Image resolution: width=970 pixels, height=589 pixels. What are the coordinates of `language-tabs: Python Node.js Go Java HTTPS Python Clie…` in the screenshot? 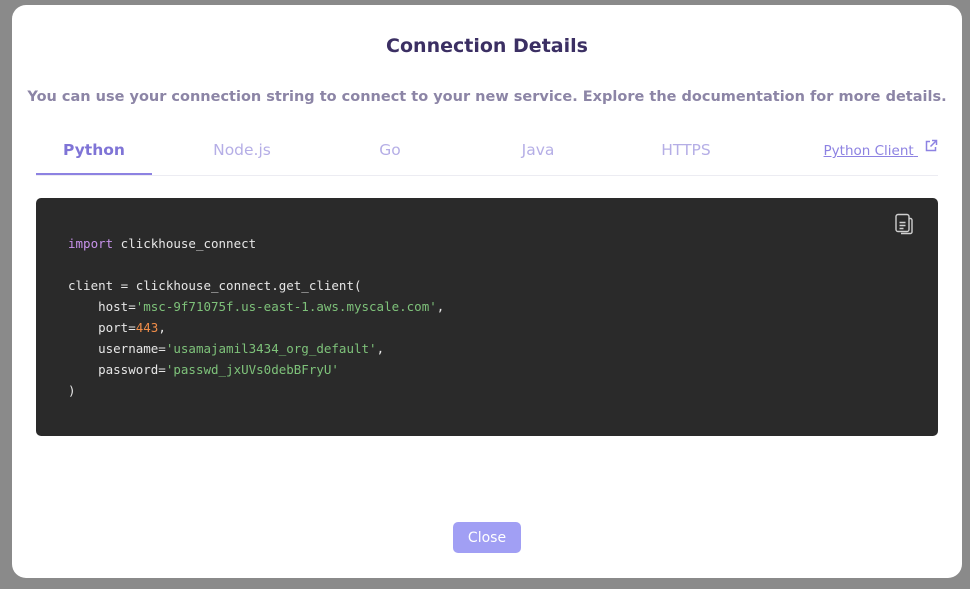 It's located at (487, 154).